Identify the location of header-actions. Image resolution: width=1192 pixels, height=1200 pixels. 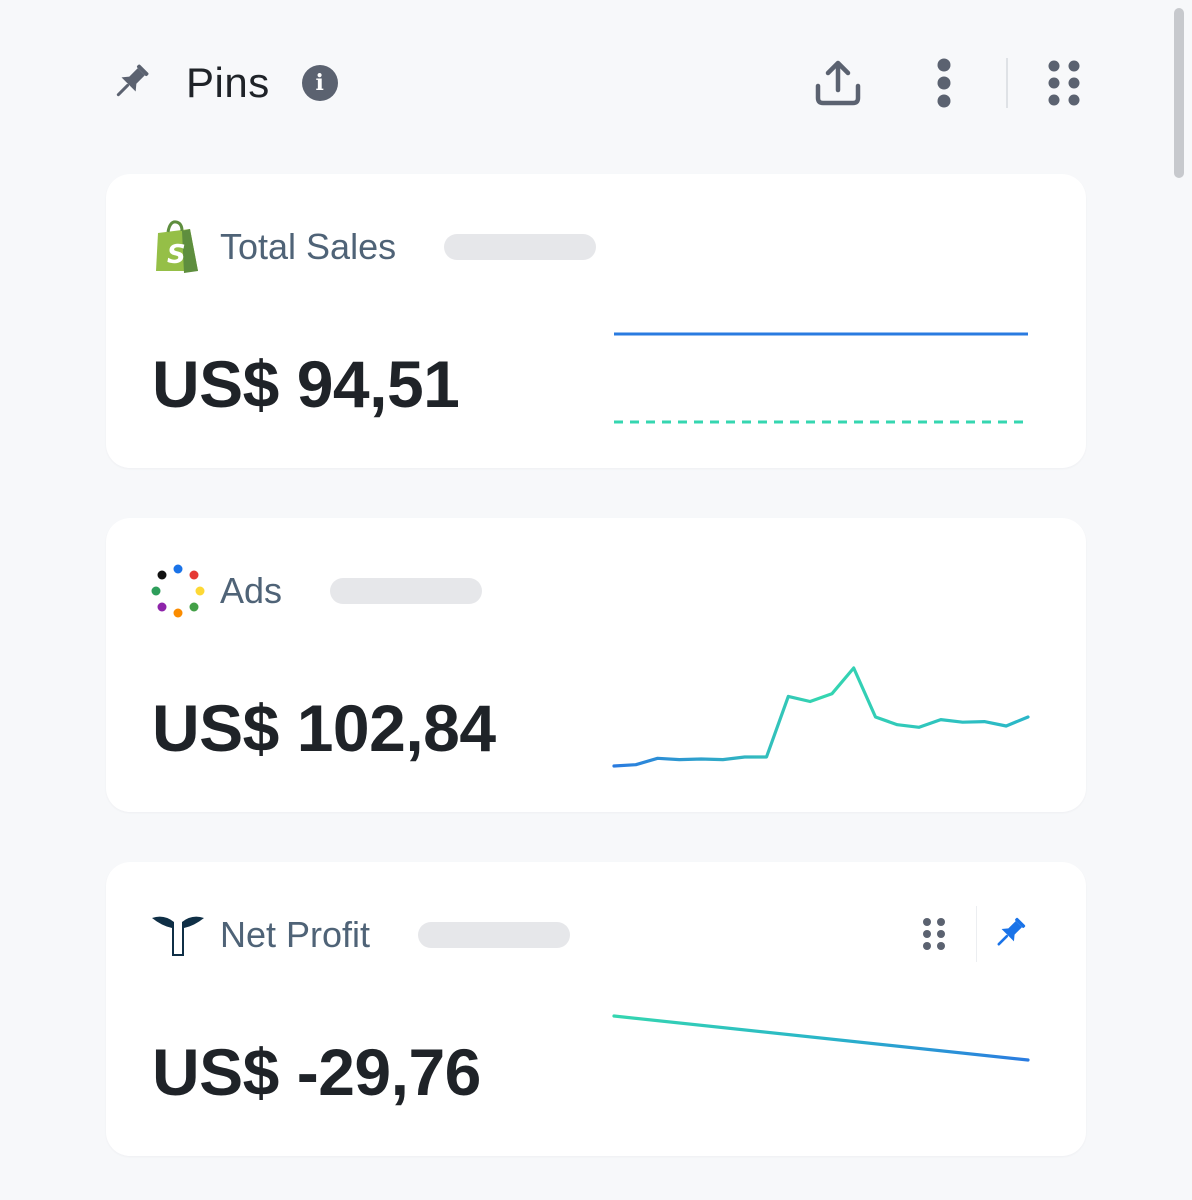
(947, 83).